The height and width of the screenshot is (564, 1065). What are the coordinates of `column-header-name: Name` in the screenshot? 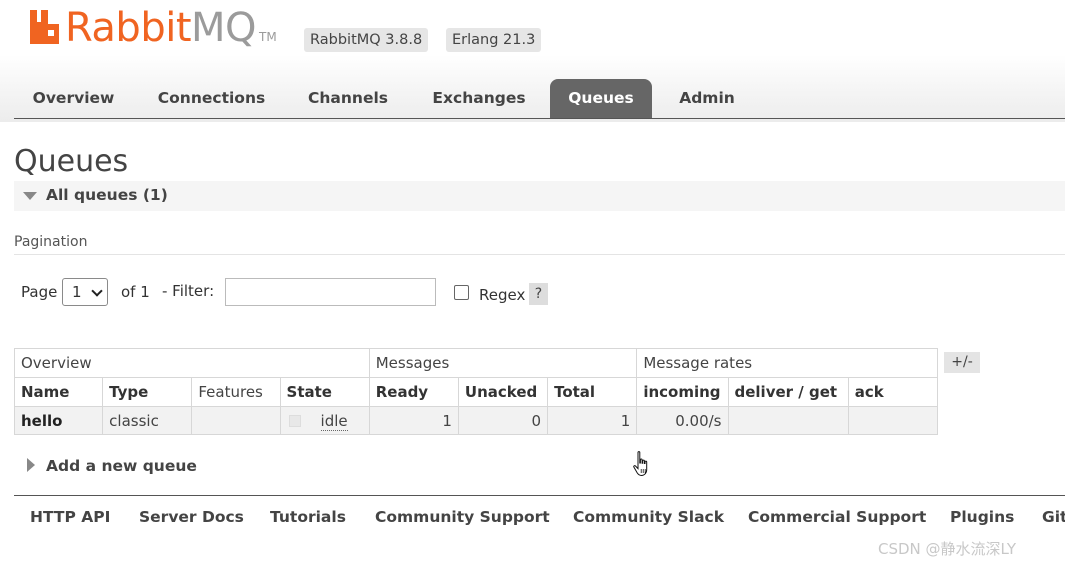 It's located at (58, 392).